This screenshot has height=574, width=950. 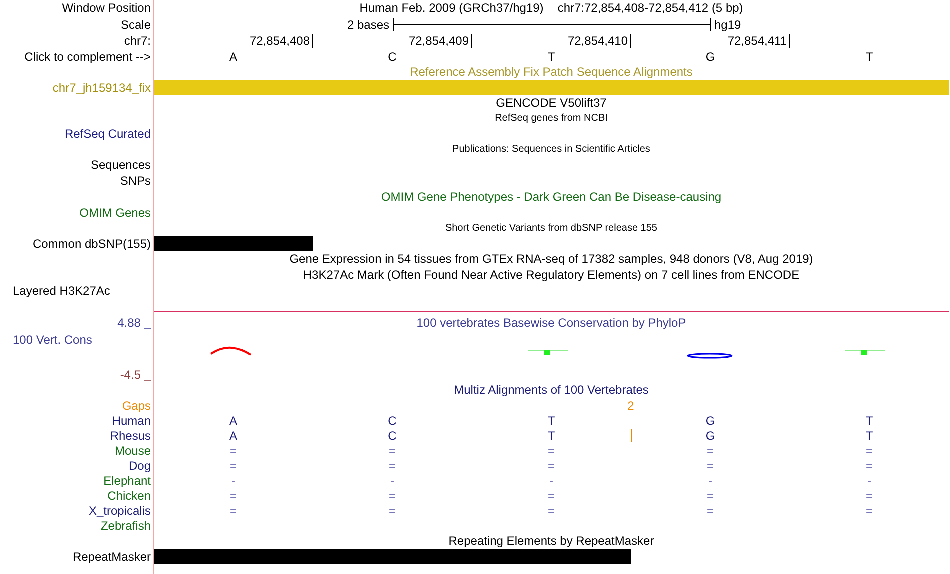 What do you see at coordinates (233, 57) in the screenshot?
I see `base-letter: A` at bounding box center [233, 57].